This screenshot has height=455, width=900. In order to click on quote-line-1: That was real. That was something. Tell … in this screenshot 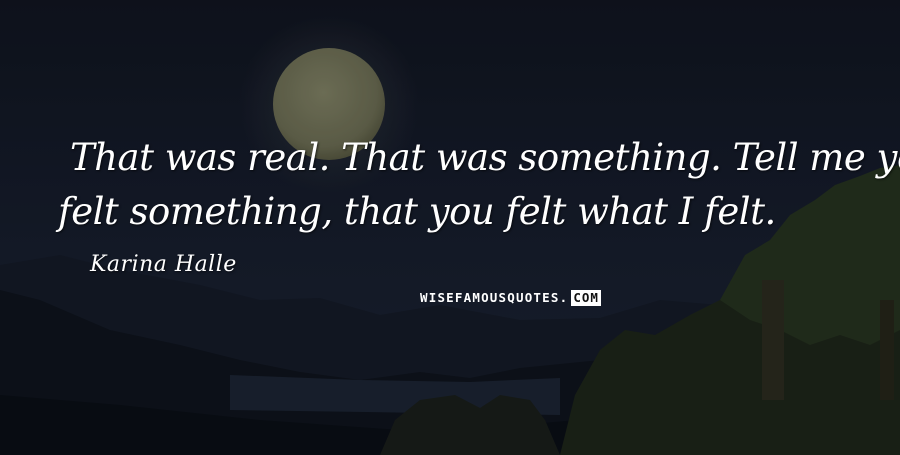, I will do `click(485, 157)`.